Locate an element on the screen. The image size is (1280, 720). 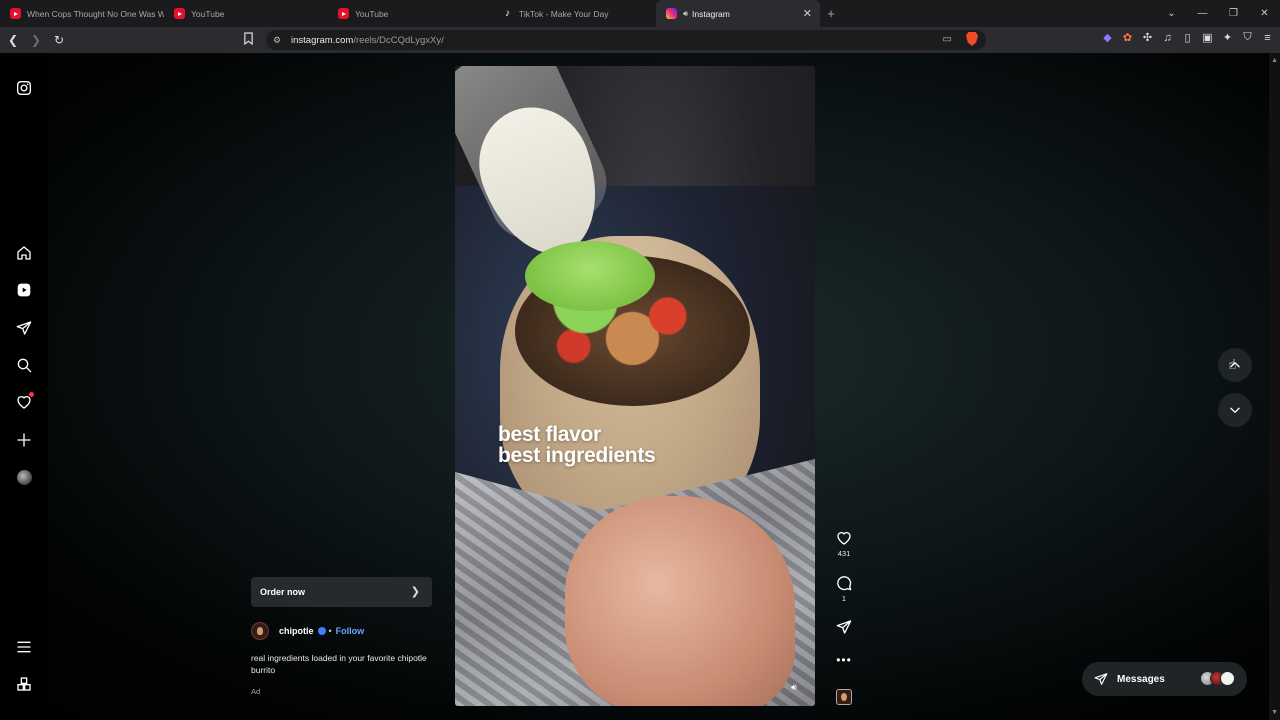
share-button is located at coordinates (844, 627).